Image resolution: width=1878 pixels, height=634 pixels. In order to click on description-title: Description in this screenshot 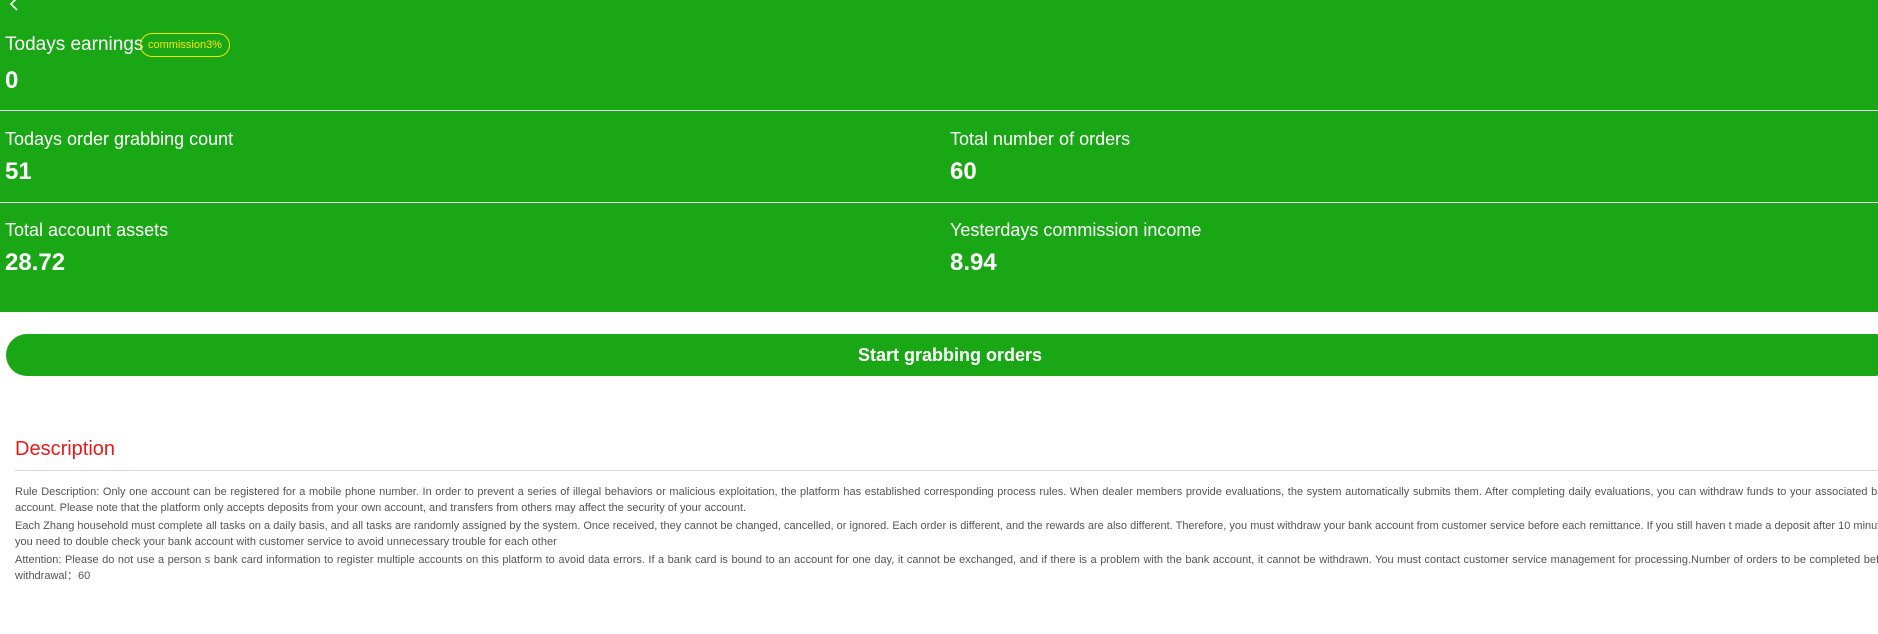, I will do `click(65, 449)`.